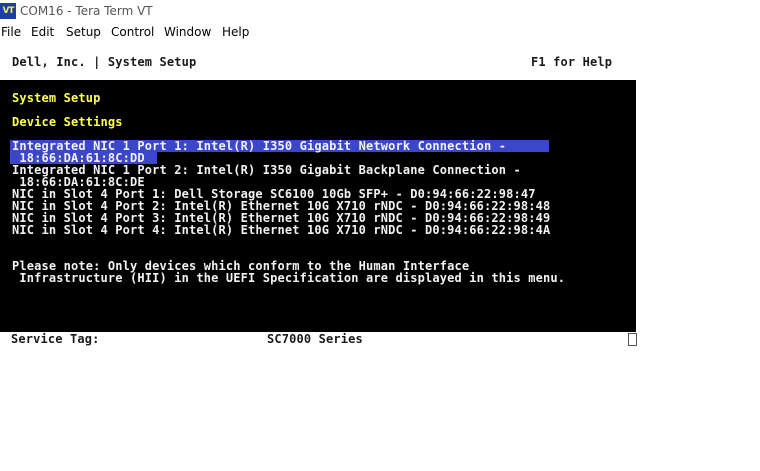  What do you see at coordinates (572, 62) in the screenshot?
I see `help-hint: F1 for Help` at bounding box center [572, 62].